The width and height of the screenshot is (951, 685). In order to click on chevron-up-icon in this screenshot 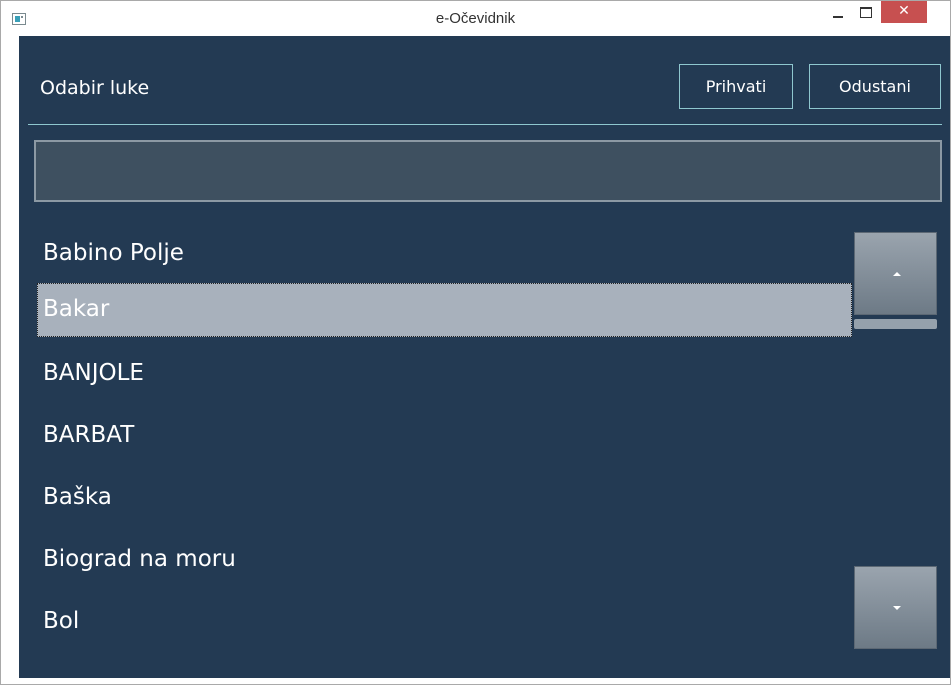, I will do `click(897, 274)`.